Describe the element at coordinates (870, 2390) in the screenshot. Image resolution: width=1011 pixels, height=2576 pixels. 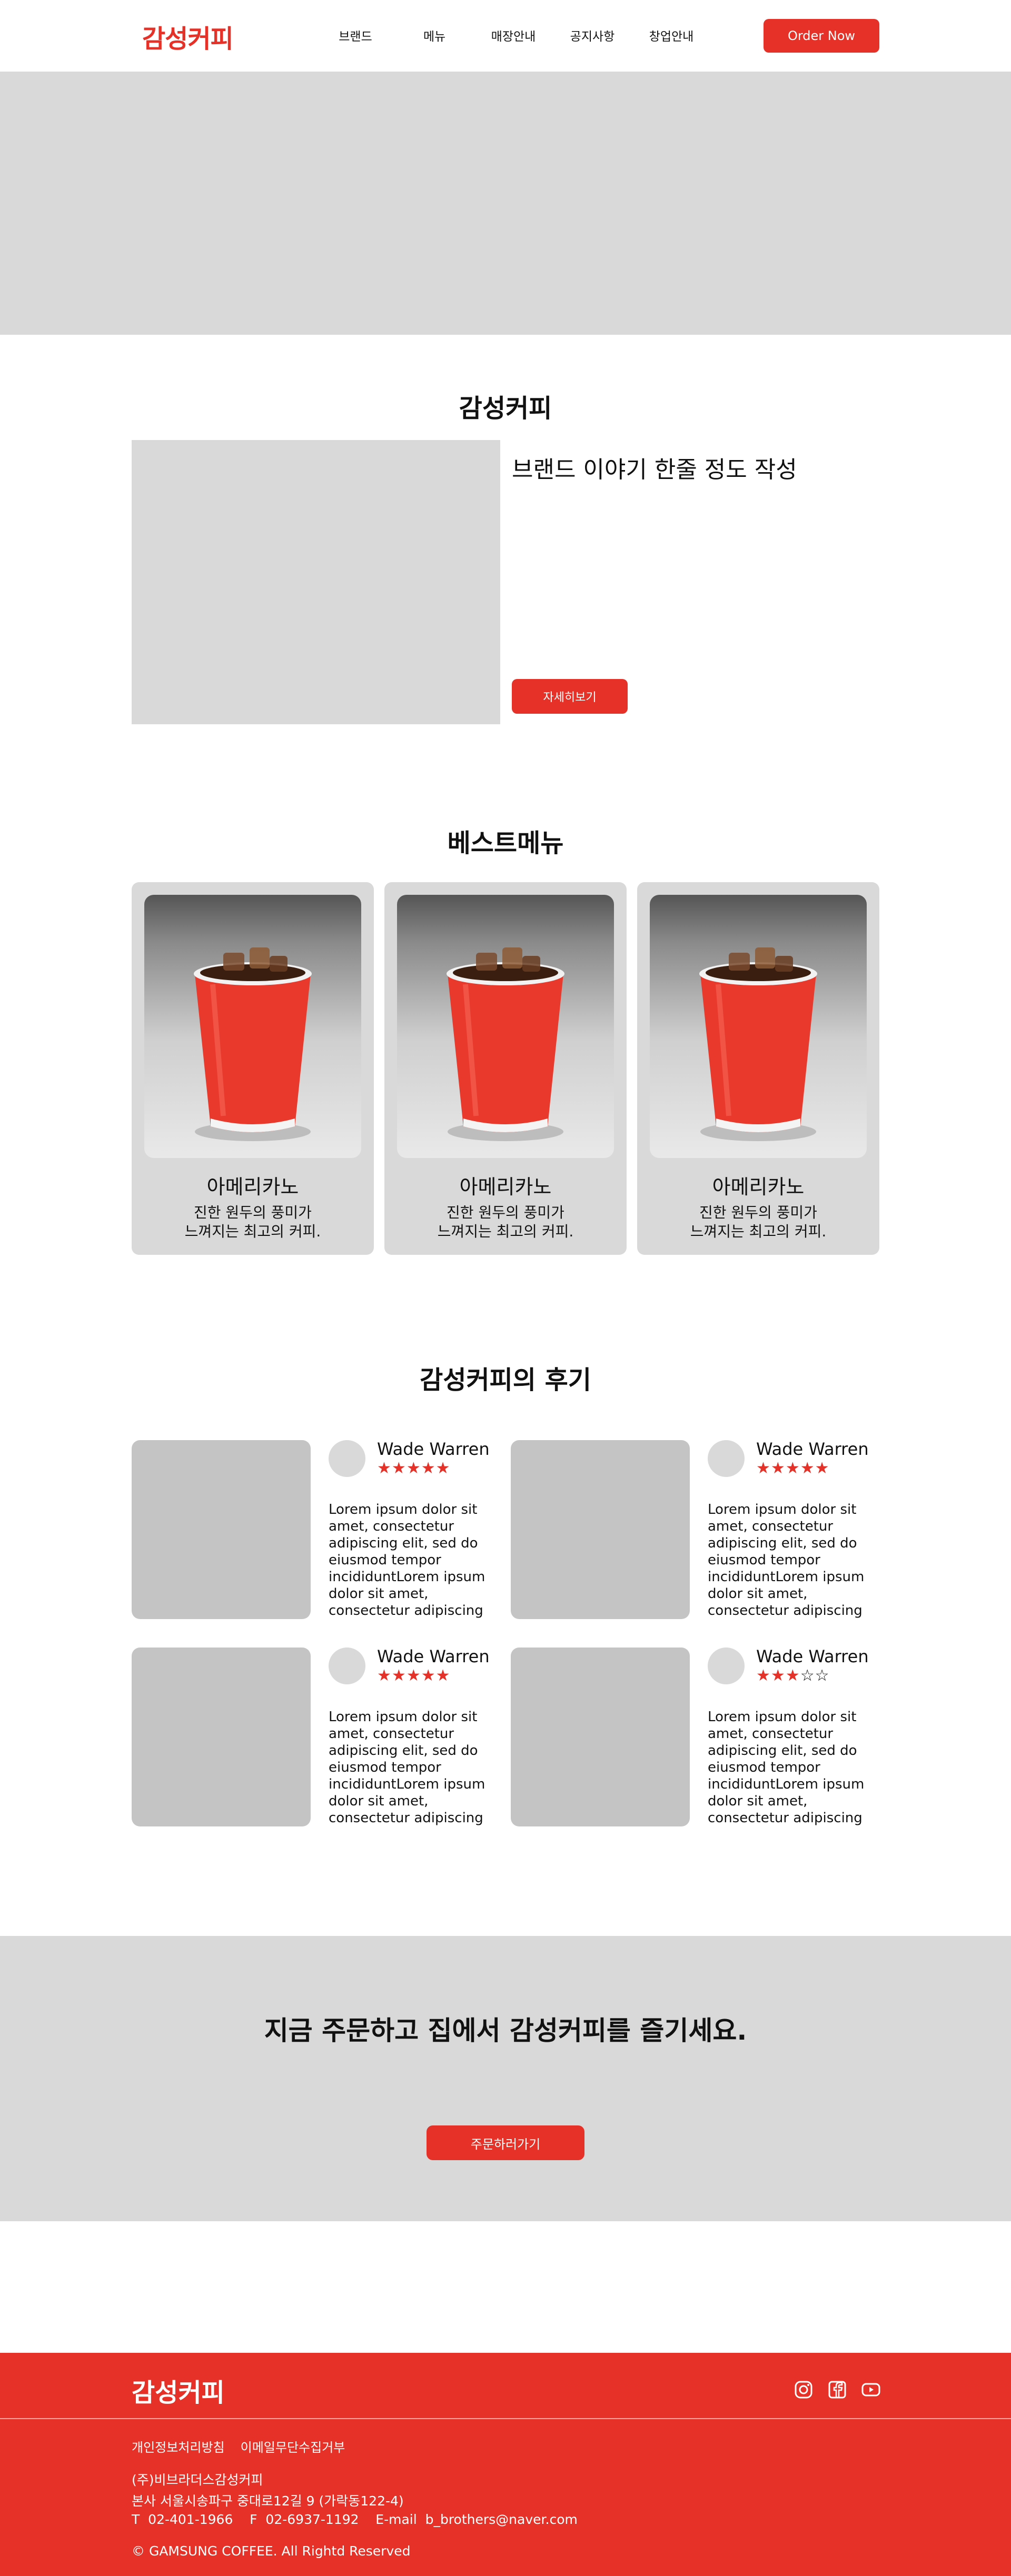
I see `youtube-icon` at that location.